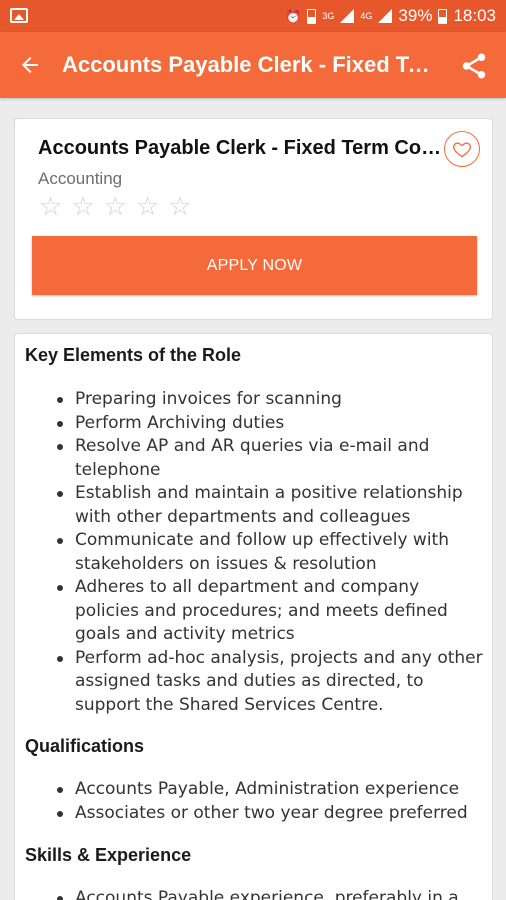 The image size is (506, 900). What do you see at coordinates (133, 355) in the screenshot?
I see `section-heading-key-elements: Key Elements of the Role` at bounding box center [133, 355].